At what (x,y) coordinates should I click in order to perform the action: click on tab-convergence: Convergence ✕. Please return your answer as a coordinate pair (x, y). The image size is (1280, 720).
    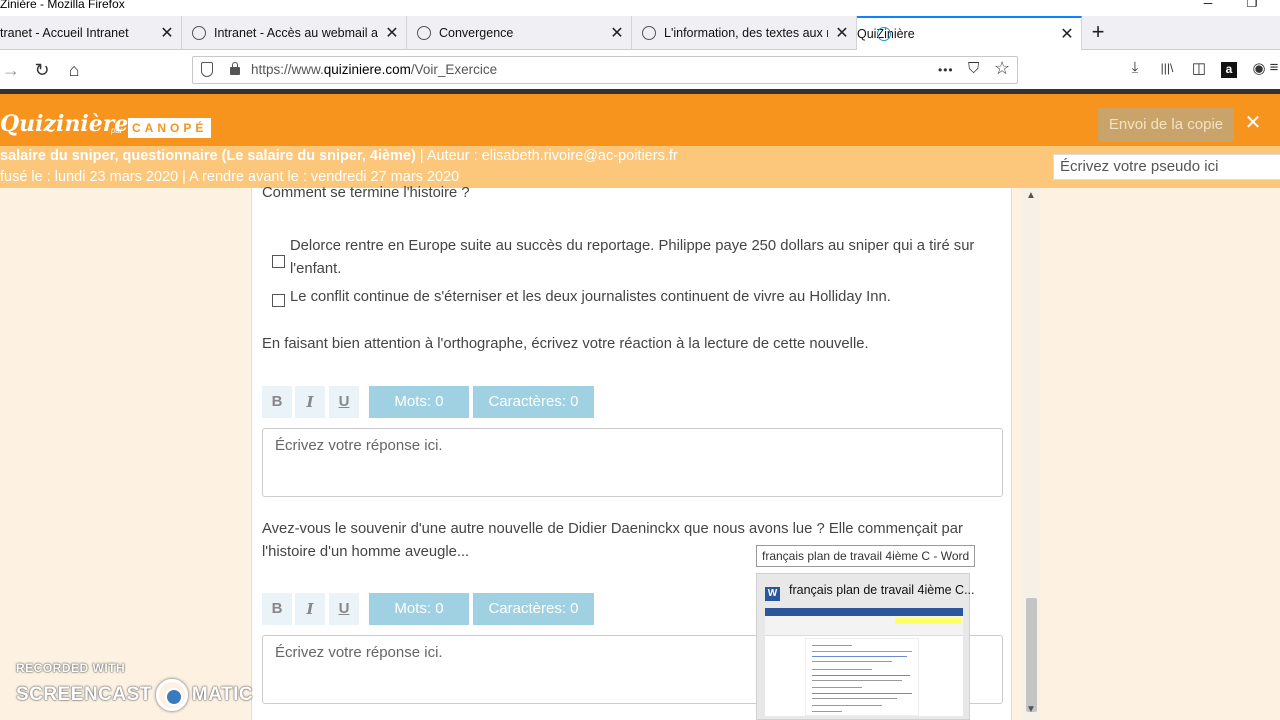
    Looking at the image, I should click on (519, 33).